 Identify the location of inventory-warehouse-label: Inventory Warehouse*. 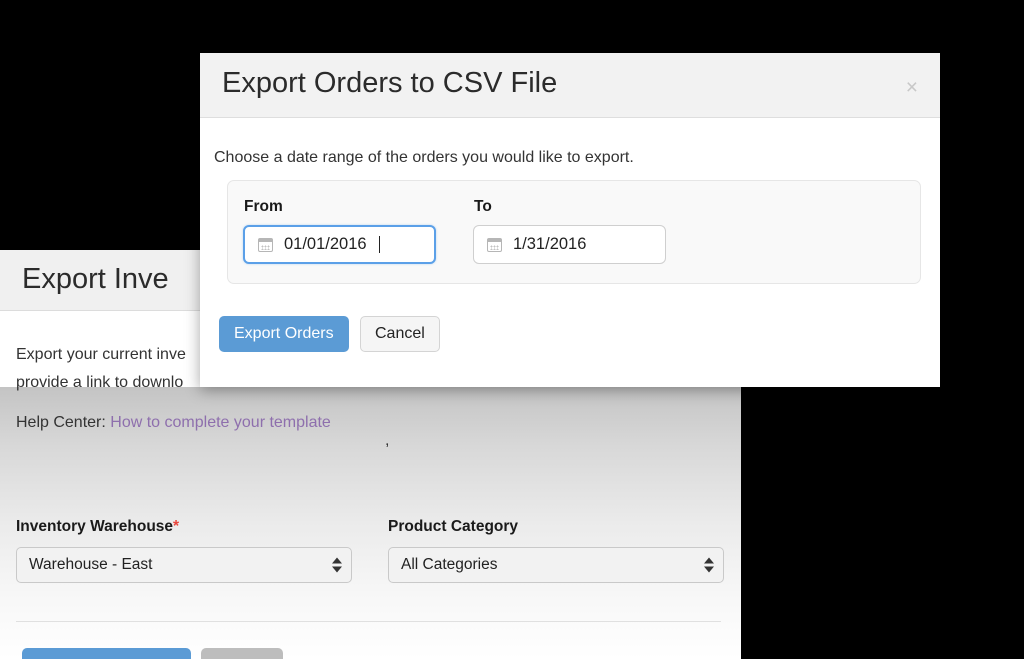
(97, 527).